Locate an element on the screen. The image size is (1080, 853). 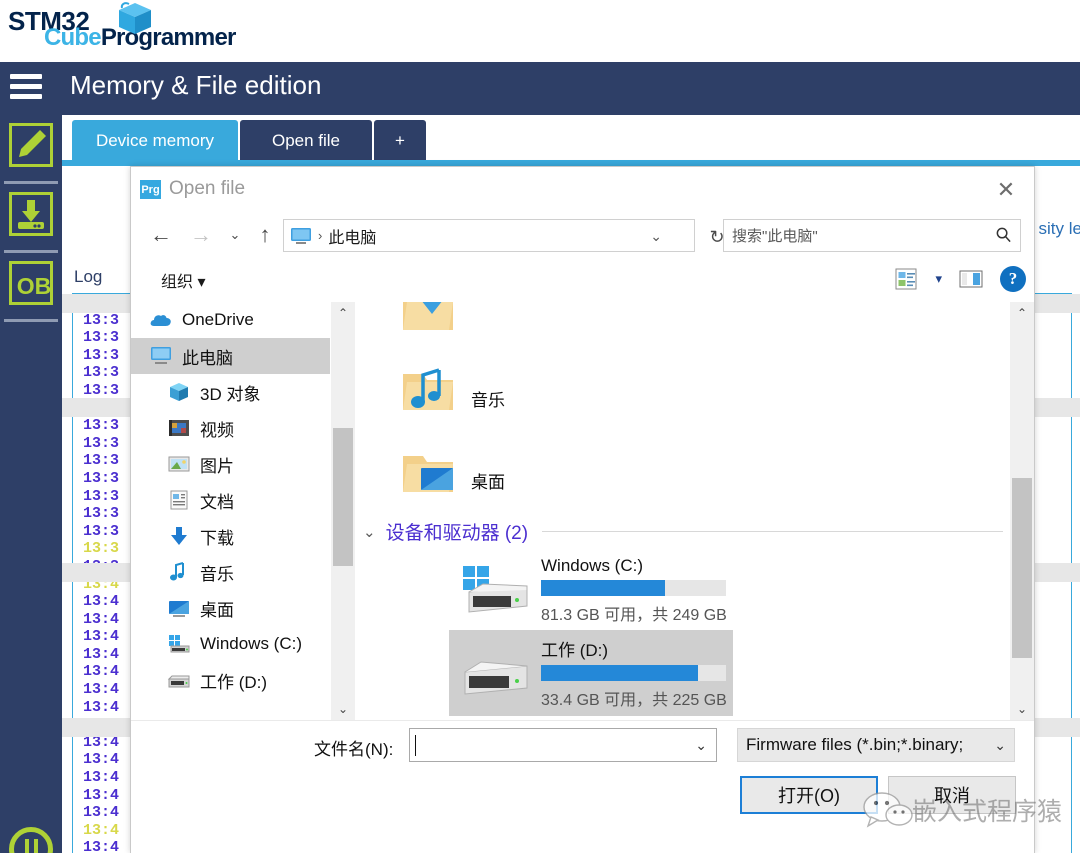
dialog-titlebar: Prg Open file ✕ is located at coordinates (582, 189).